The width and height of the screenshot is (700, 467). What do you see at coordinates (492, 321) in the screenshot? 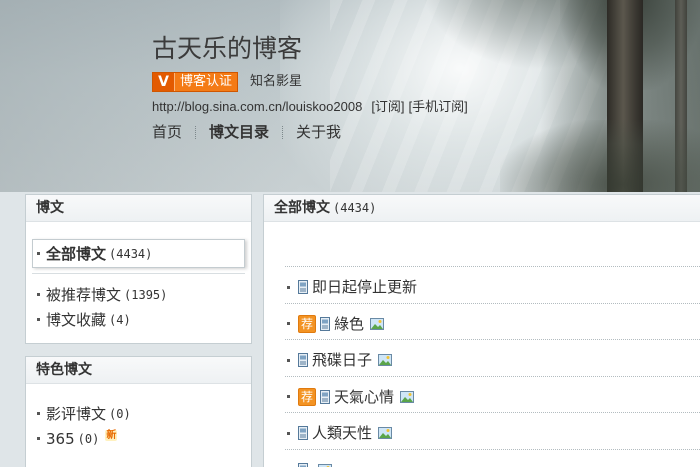
I see `article-row: 荐綠色` at bounding box center [492, 321].